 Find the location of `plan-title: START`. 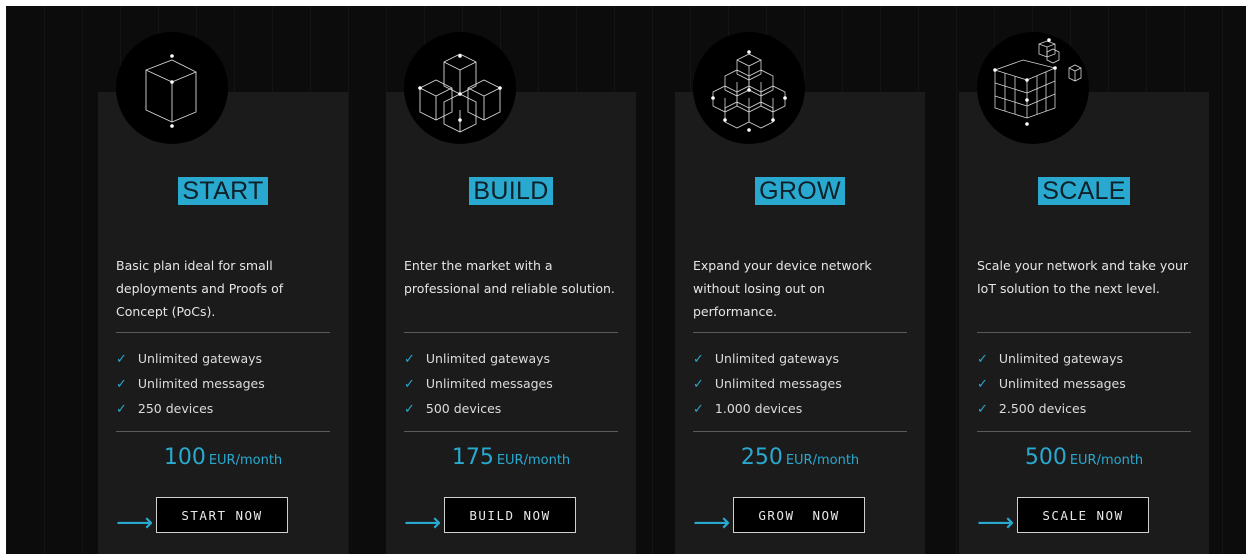

plan-title: START is located at coordinates (223, 191).